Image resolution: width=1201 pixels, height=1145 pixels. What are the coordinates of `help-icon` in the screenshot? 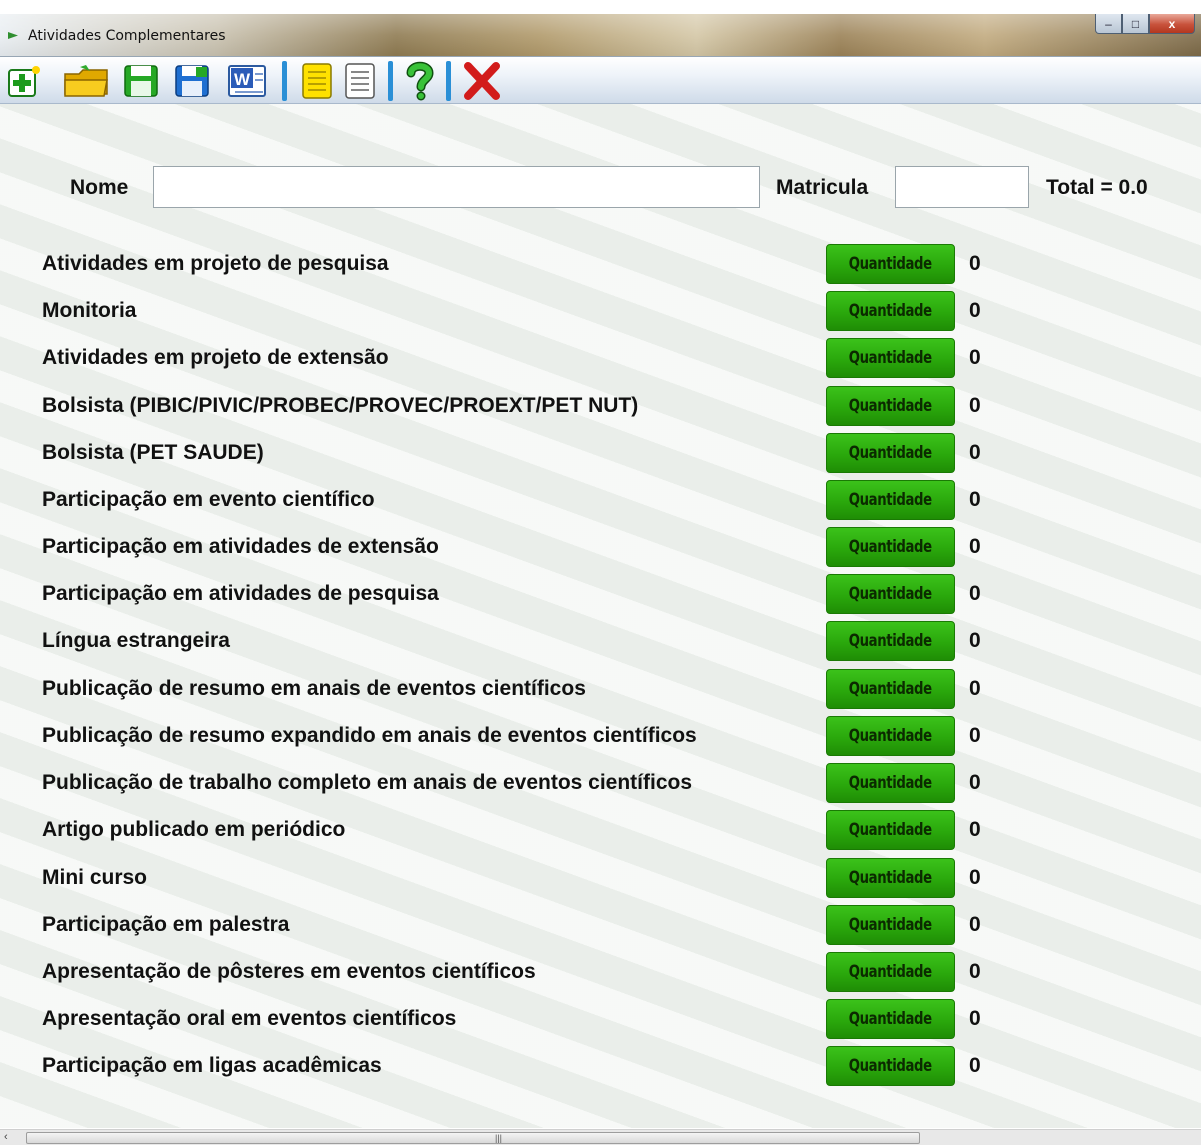 It's located at (420, 81).